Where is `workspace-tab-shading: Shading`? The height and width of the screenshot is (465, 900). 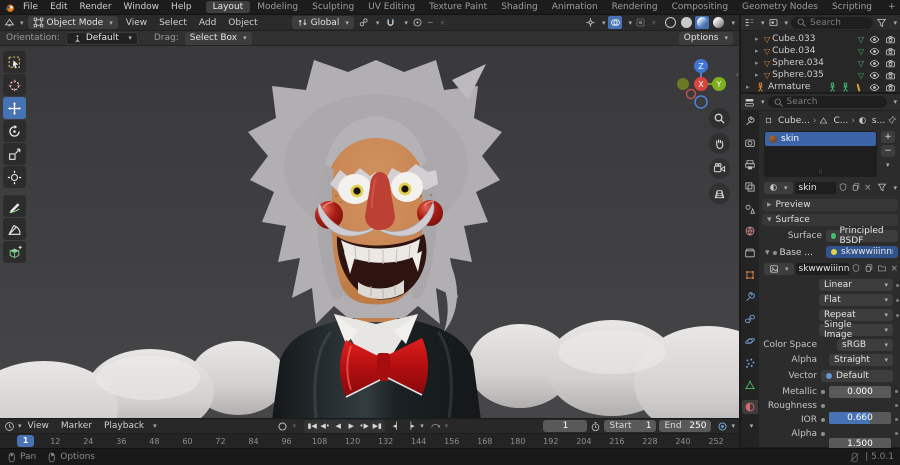 workspace-tab-shading: Shading is located at coordinates (519, 7).